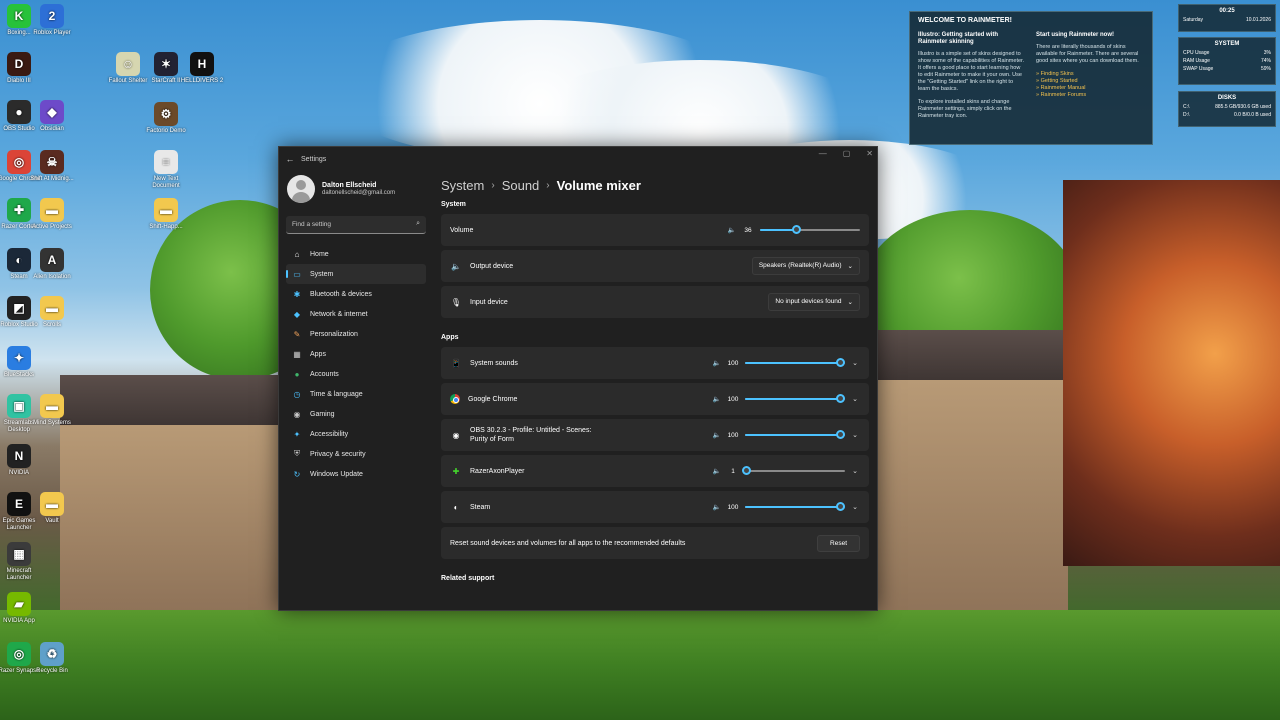 The image size is (1280, 720). Describe the element at coordinates (805, 266) in the screenshot. I see `output-device-dropdown: Speakers (Realtek(R) Audio) ⌄` at that location.